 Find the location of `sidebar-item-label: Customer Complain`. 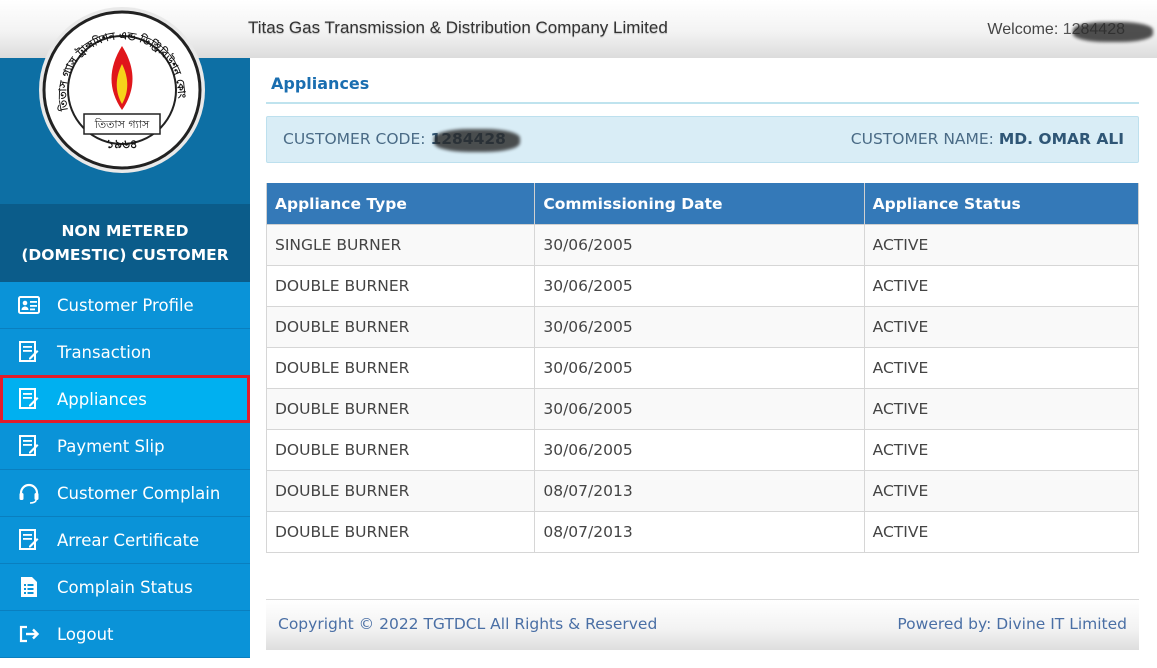

sidebar-item-label: Customer Complain is located at coordinates (139, 493).